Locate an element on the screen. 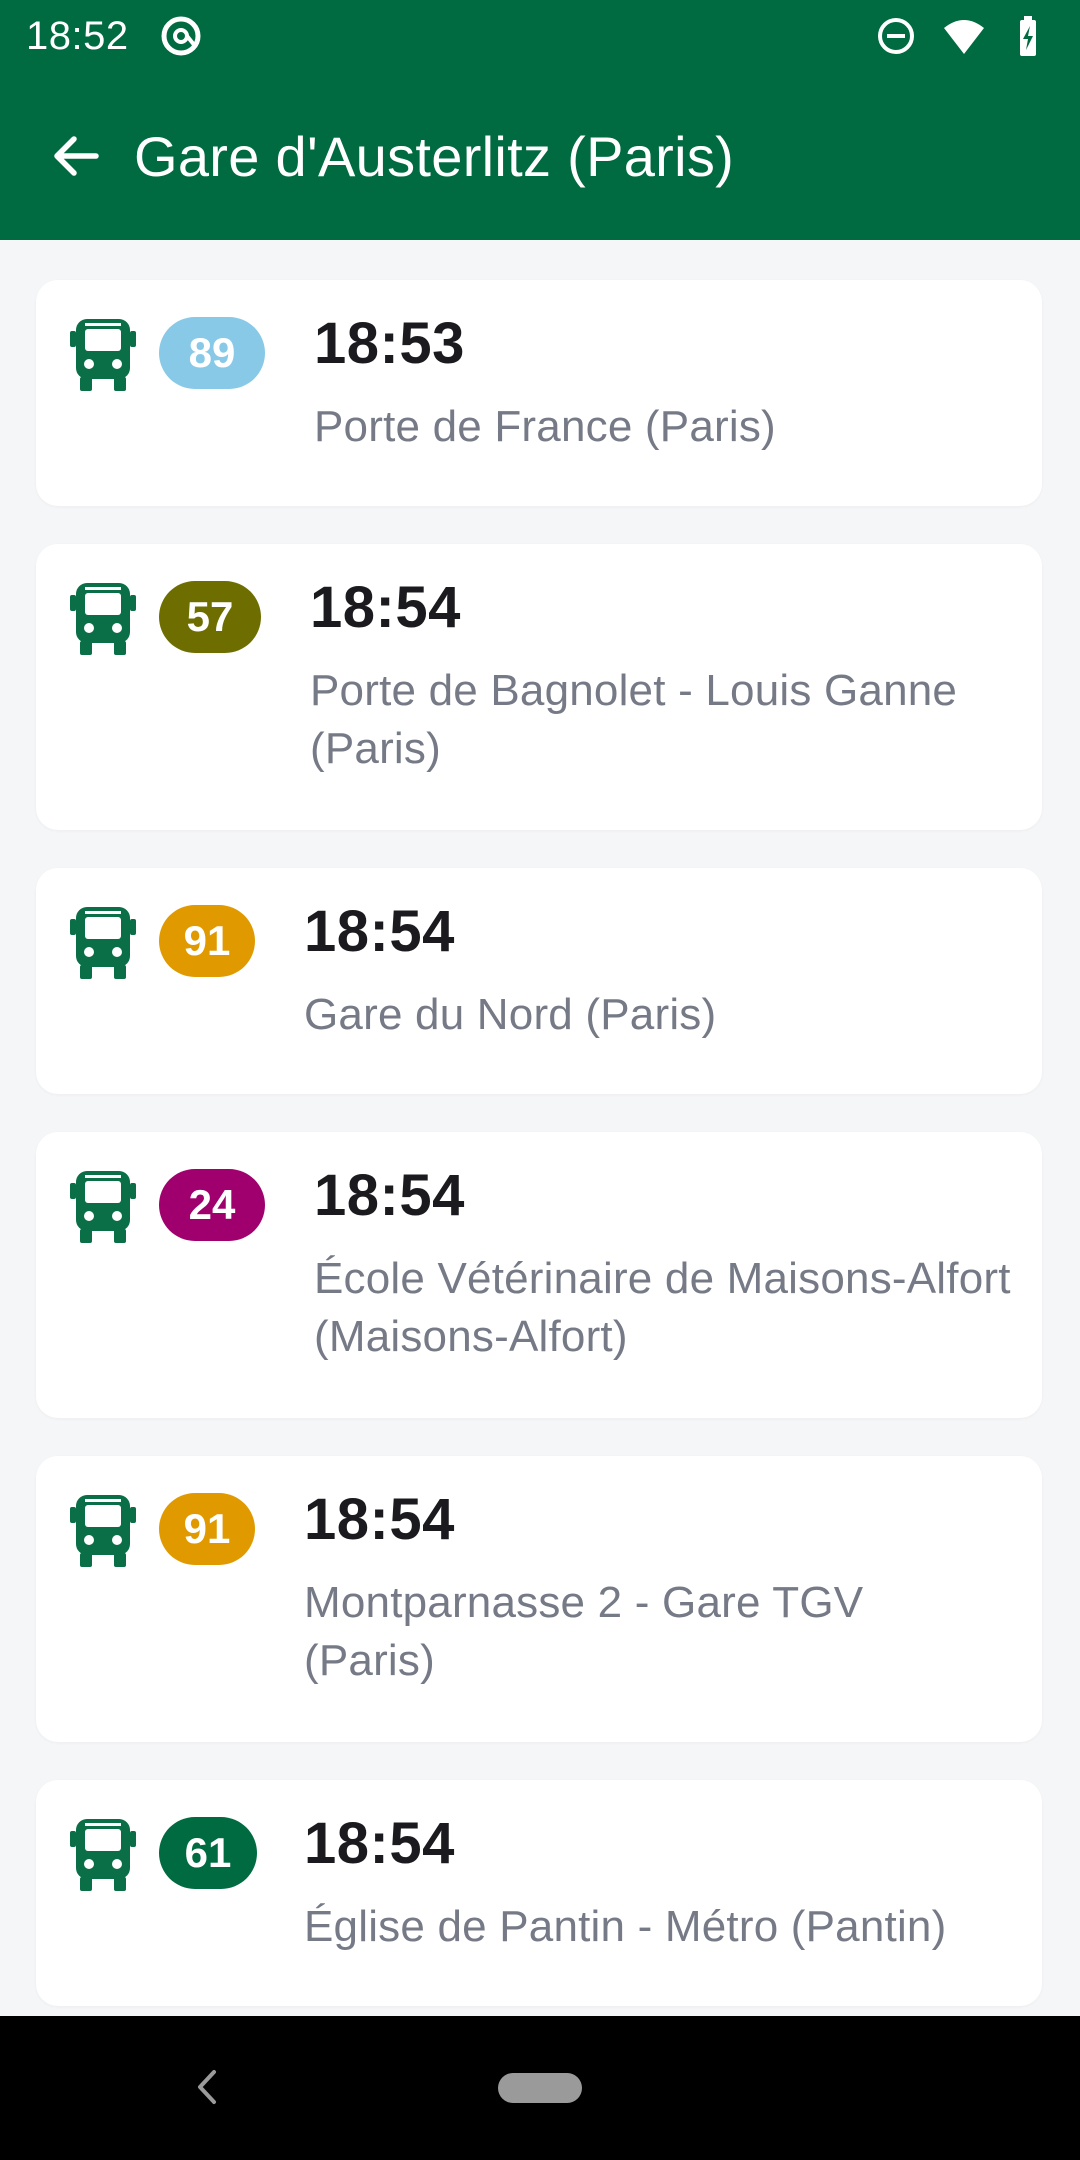 The image size is (1080, 2160). app-bar: Gare d'Austerlitz (Paris) is located at coordinates (540, 156).